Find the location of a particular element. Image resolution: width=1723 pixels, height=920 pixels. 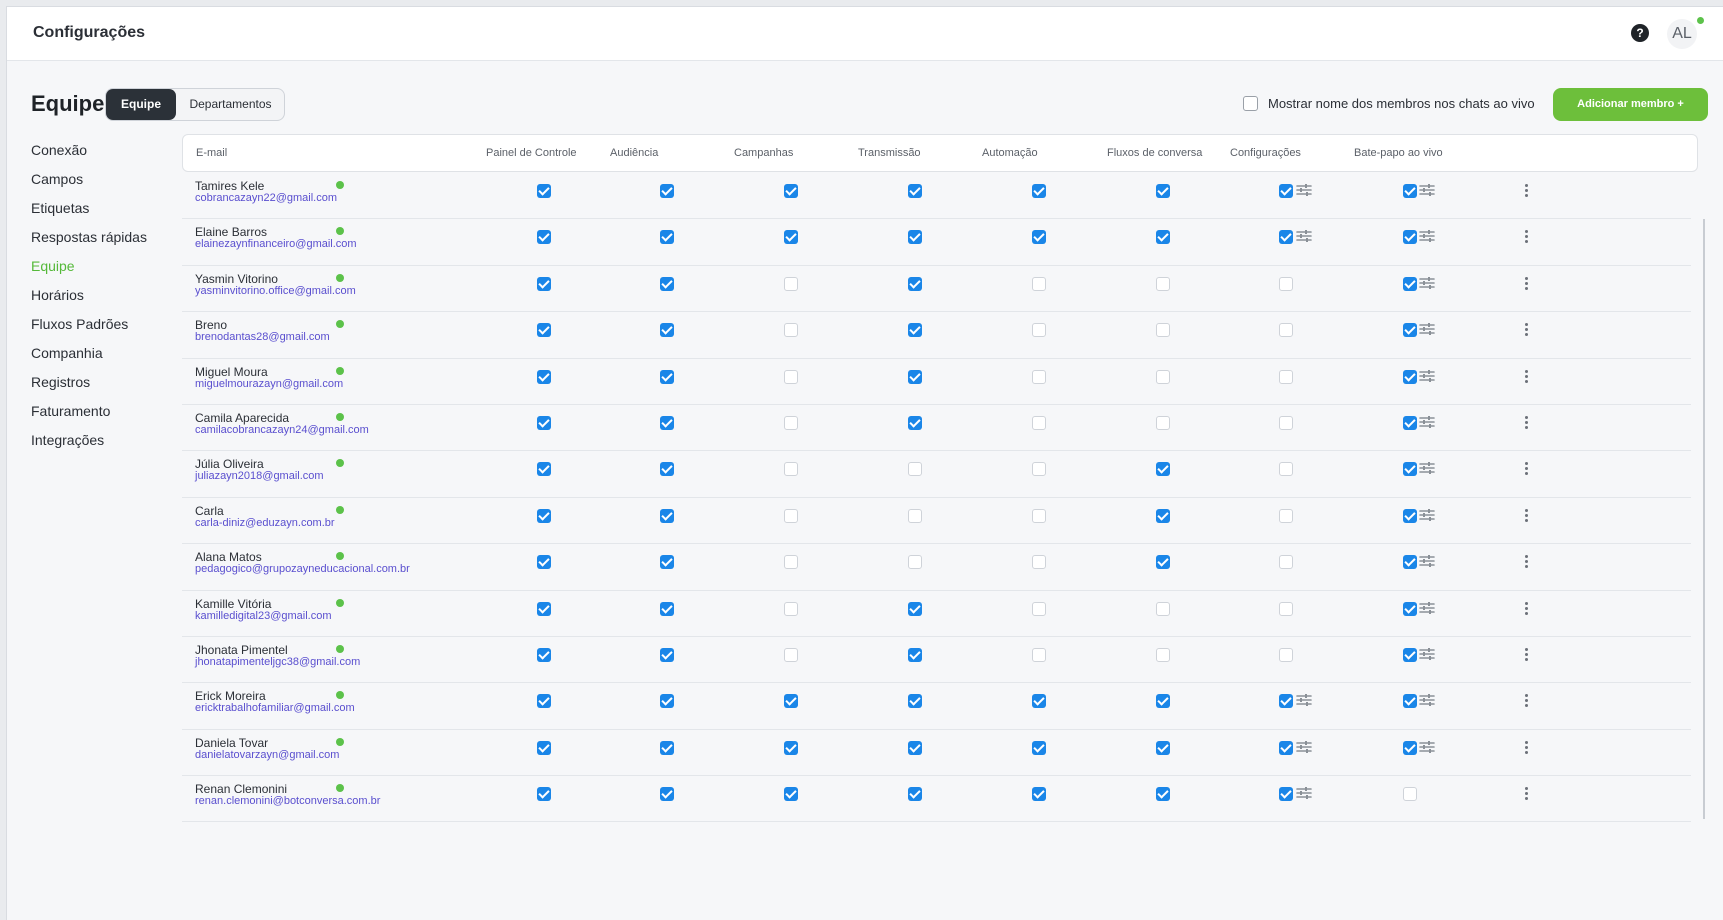

table-scrollbar is located at coordinates (1704, 519).